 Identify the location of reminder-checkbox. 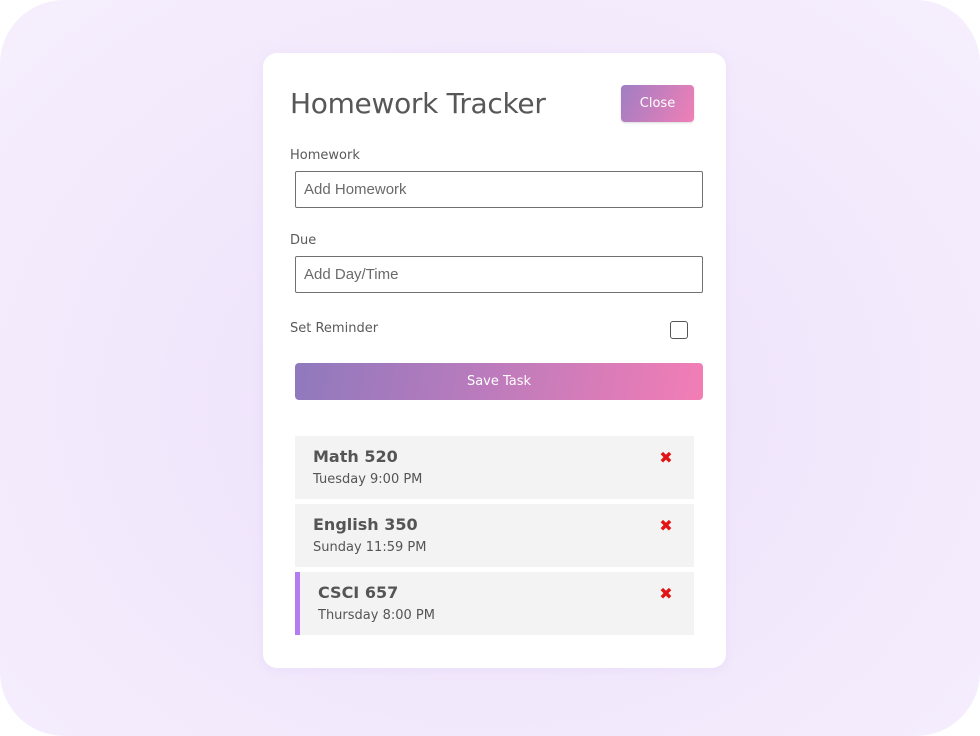
(679, 330).